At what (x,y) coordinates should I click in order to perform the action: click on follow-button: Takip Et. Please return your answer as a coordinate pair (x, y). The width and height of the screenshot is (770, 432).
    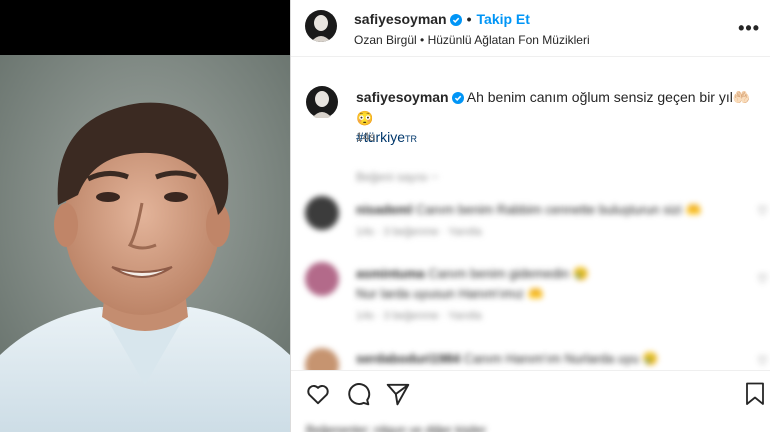
    Looking at the image, I should click on (503, 19).